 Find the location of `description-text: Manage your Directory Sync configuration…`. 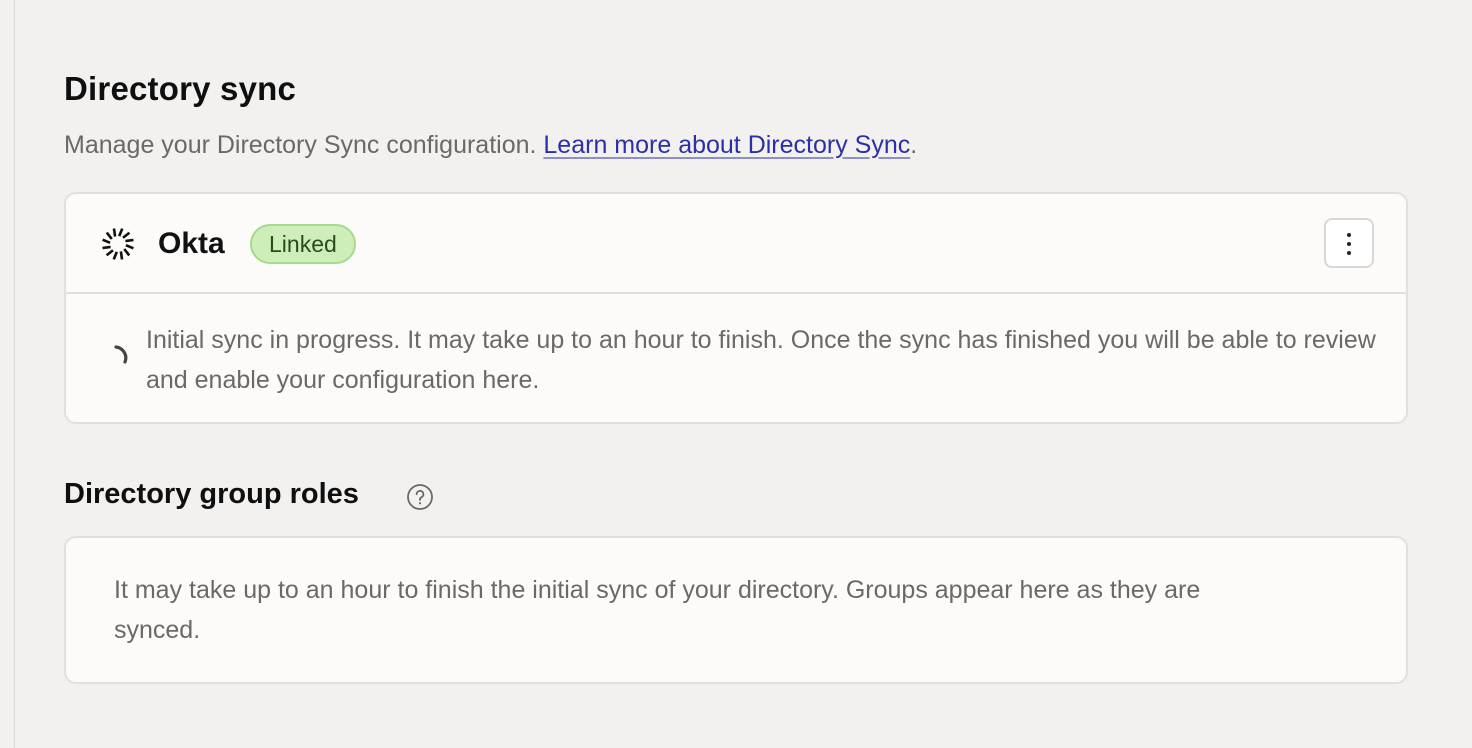

description-text: Manage your Directory Sync configuration… is located at coordinates (304, 145).